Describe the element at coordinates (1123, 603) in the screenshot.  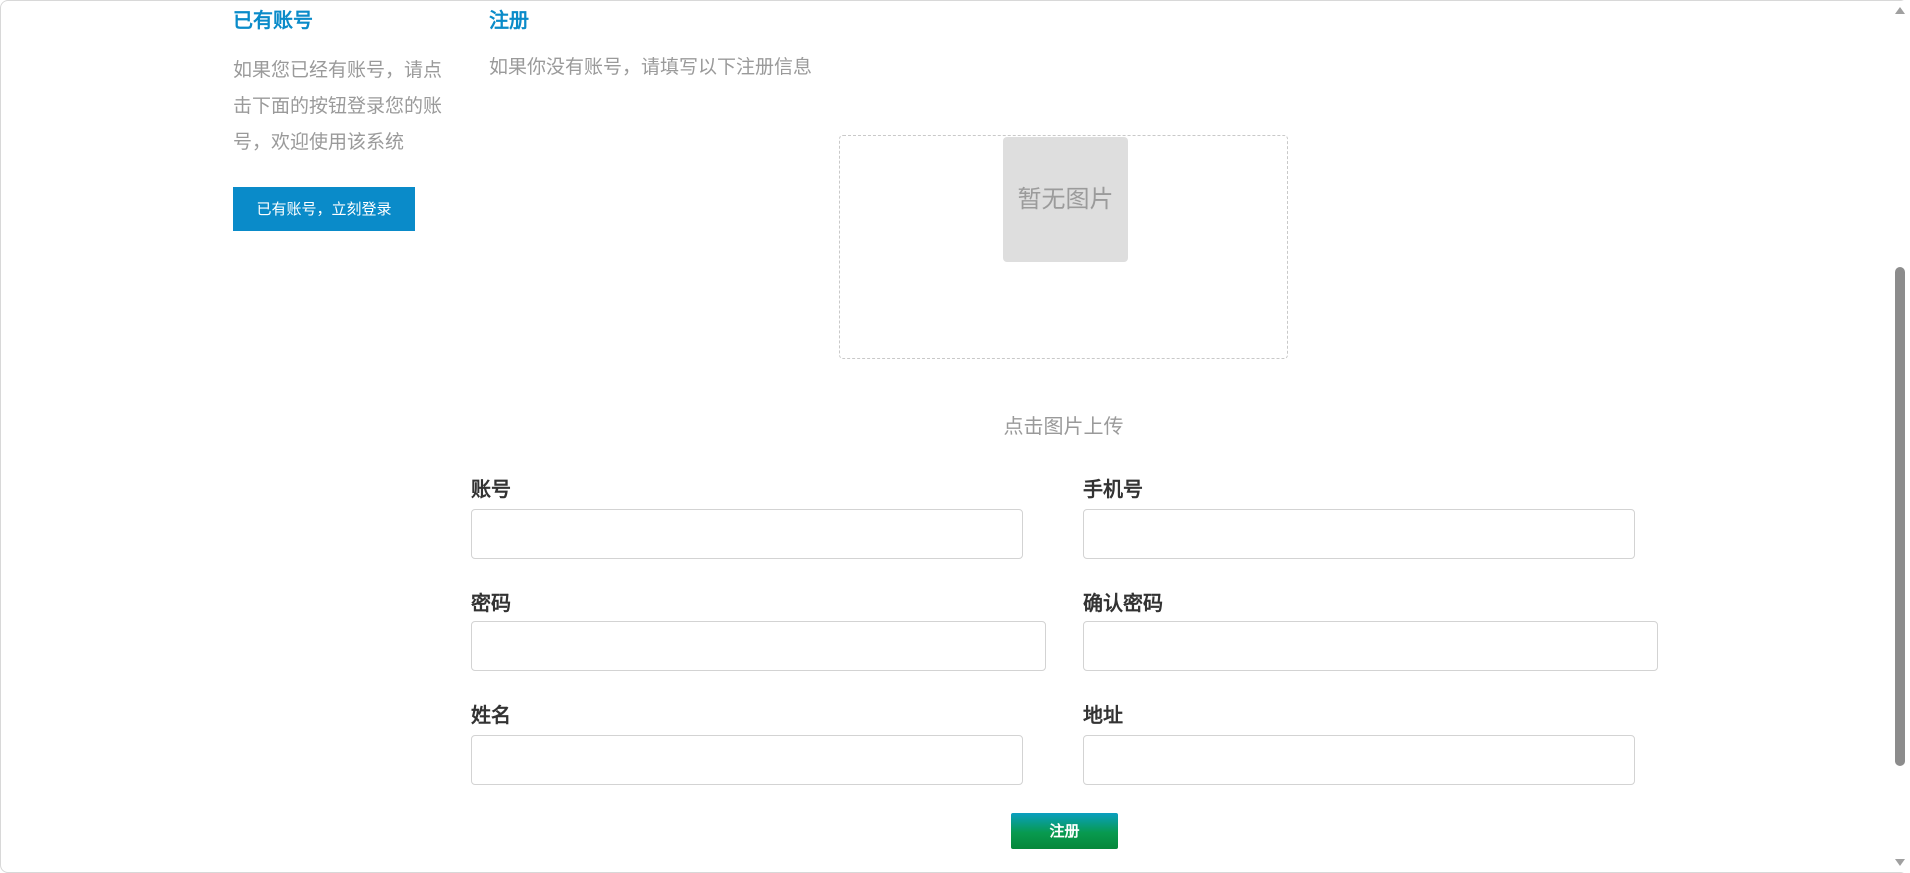
I see `confirm-password-label: 确认密码` at that location.